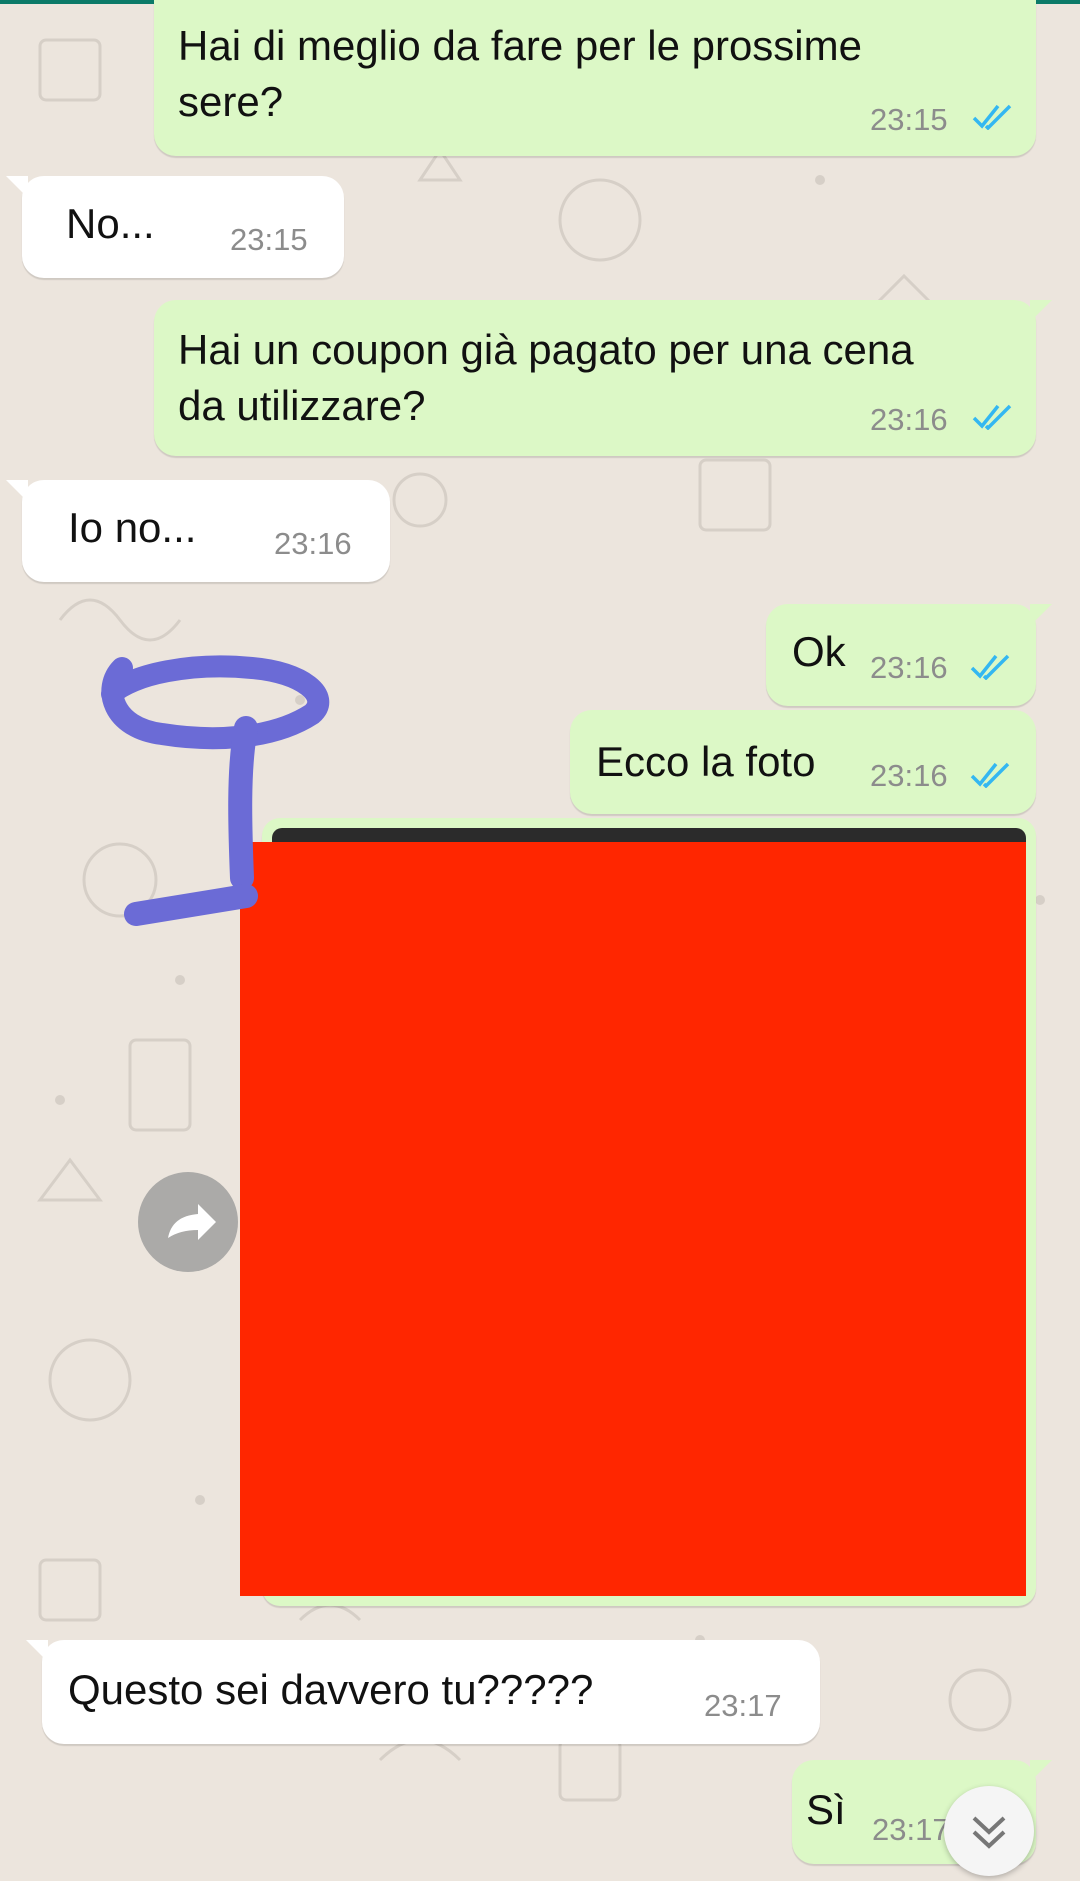 The width and height of the screenshot is (1080, 1881). What do you see at coordinates (215, 790) in the screenshot?
I see `scribble-annotation` at bounding box center [215, 790].